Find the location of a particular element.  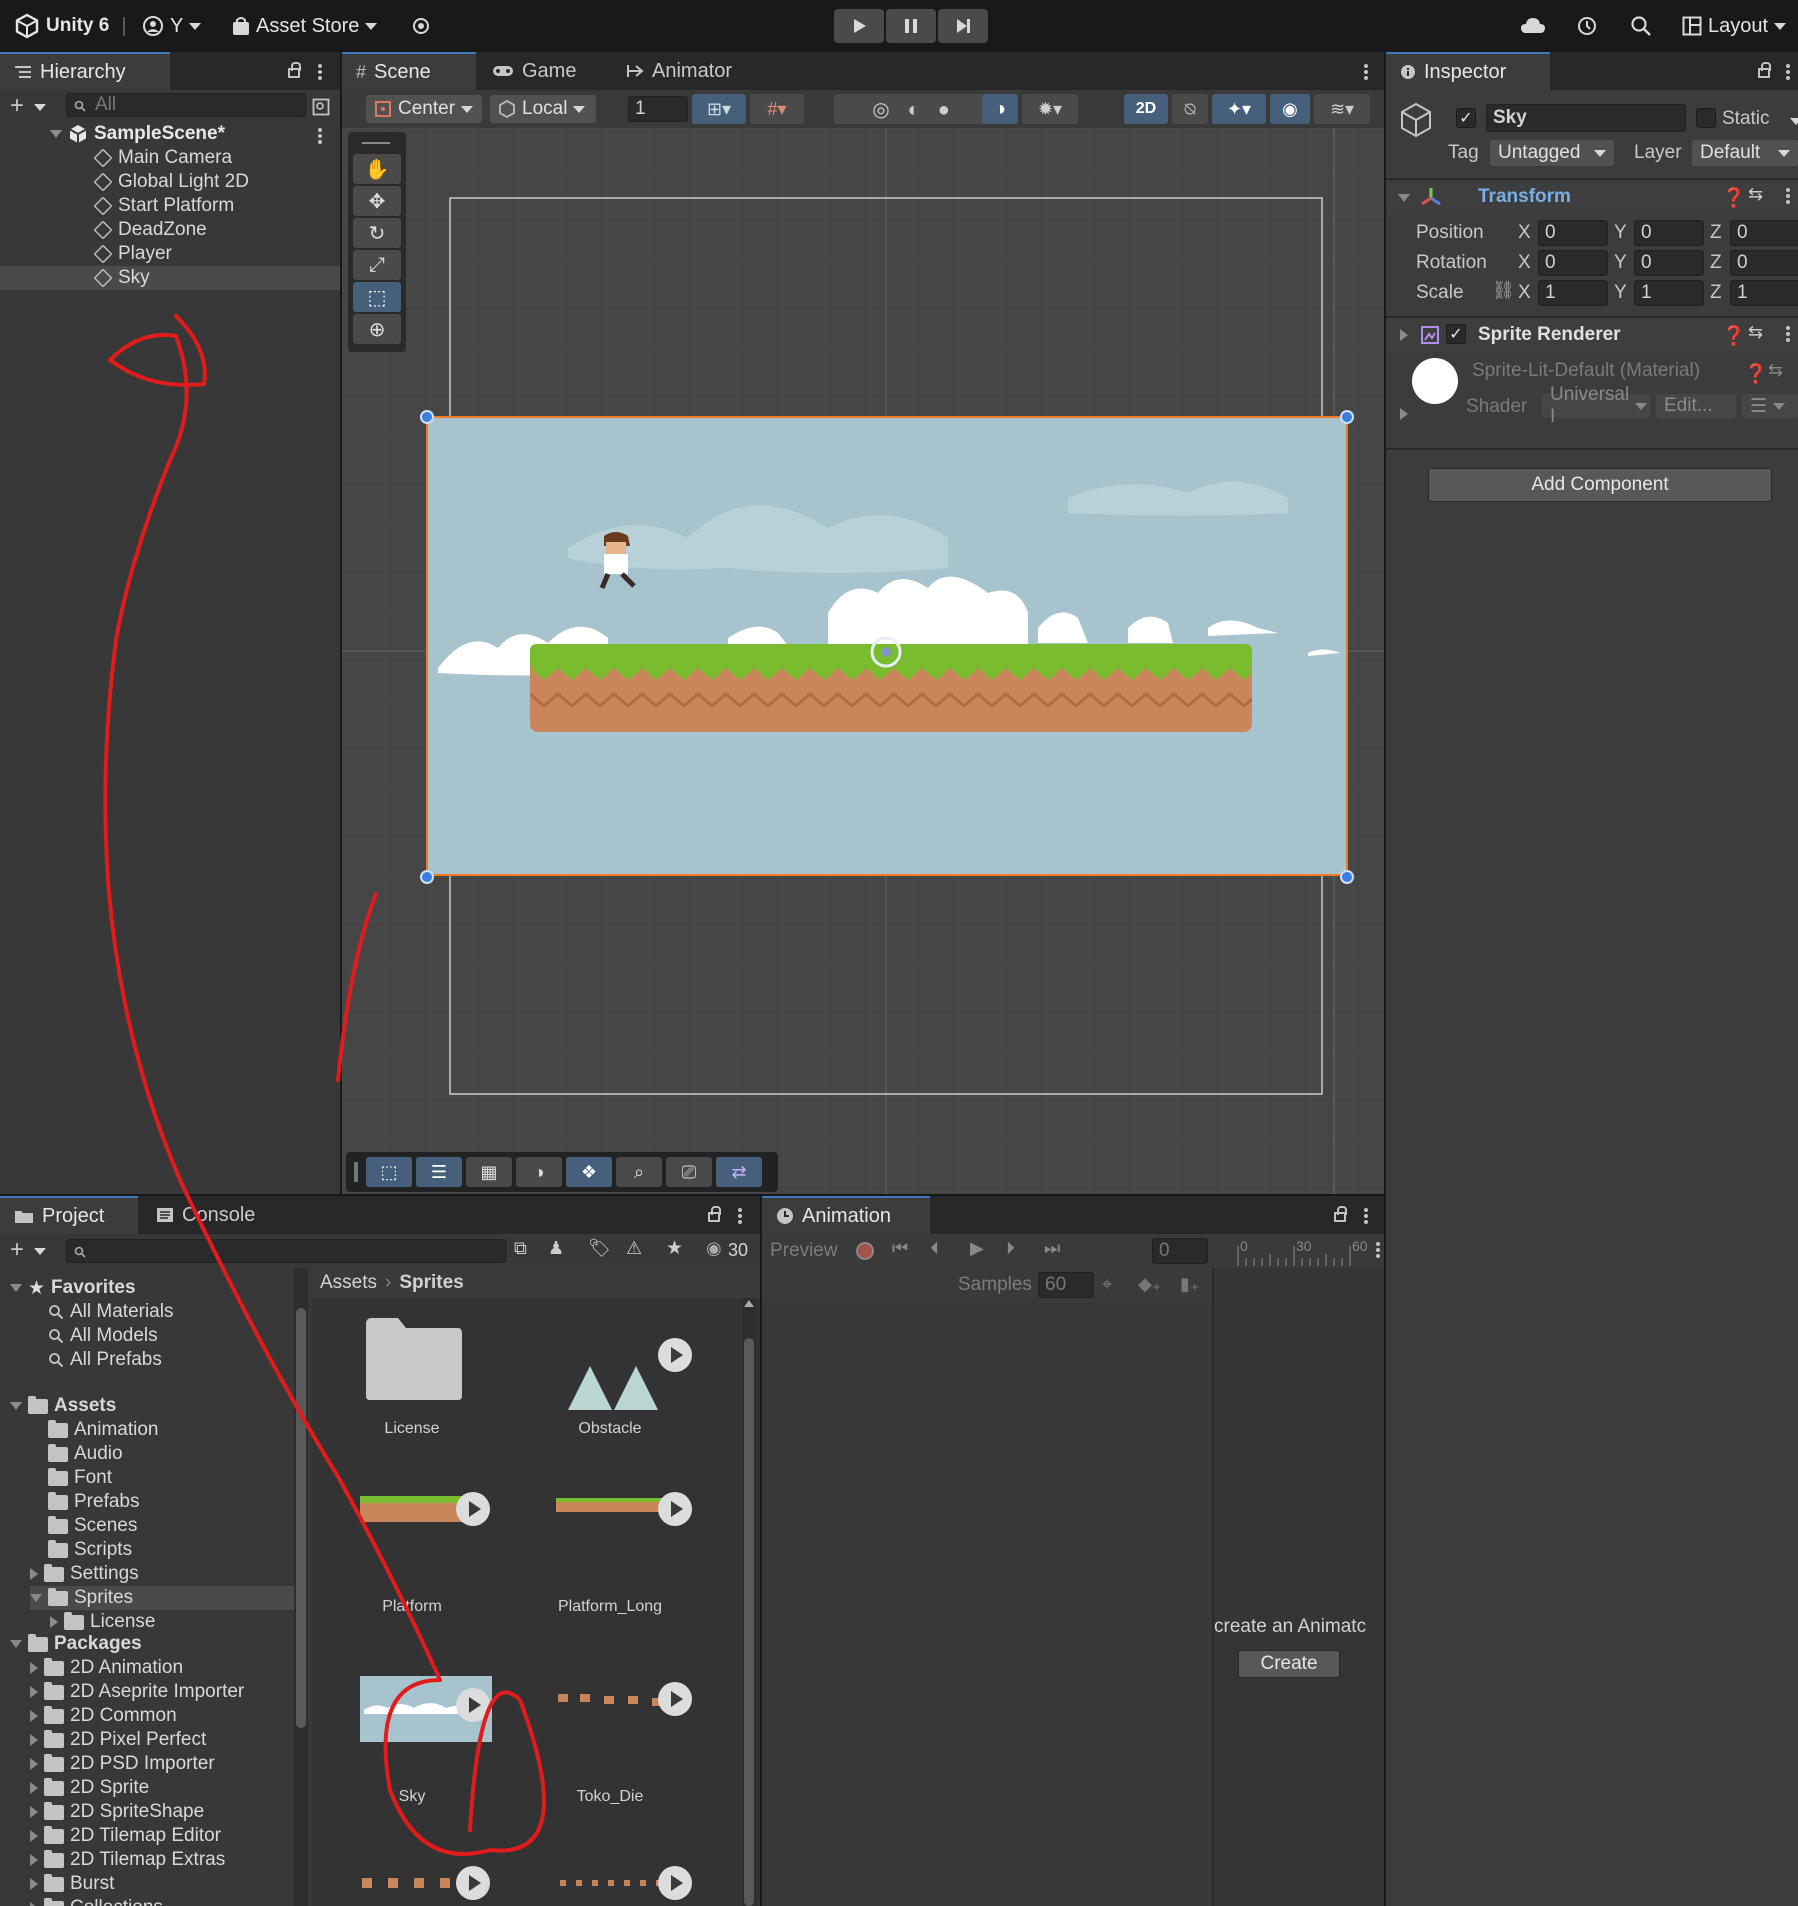

sprite-renderer-header: ✓ Sprite Renderer ❓ ⇆ is located at coordinates (1592, 335).